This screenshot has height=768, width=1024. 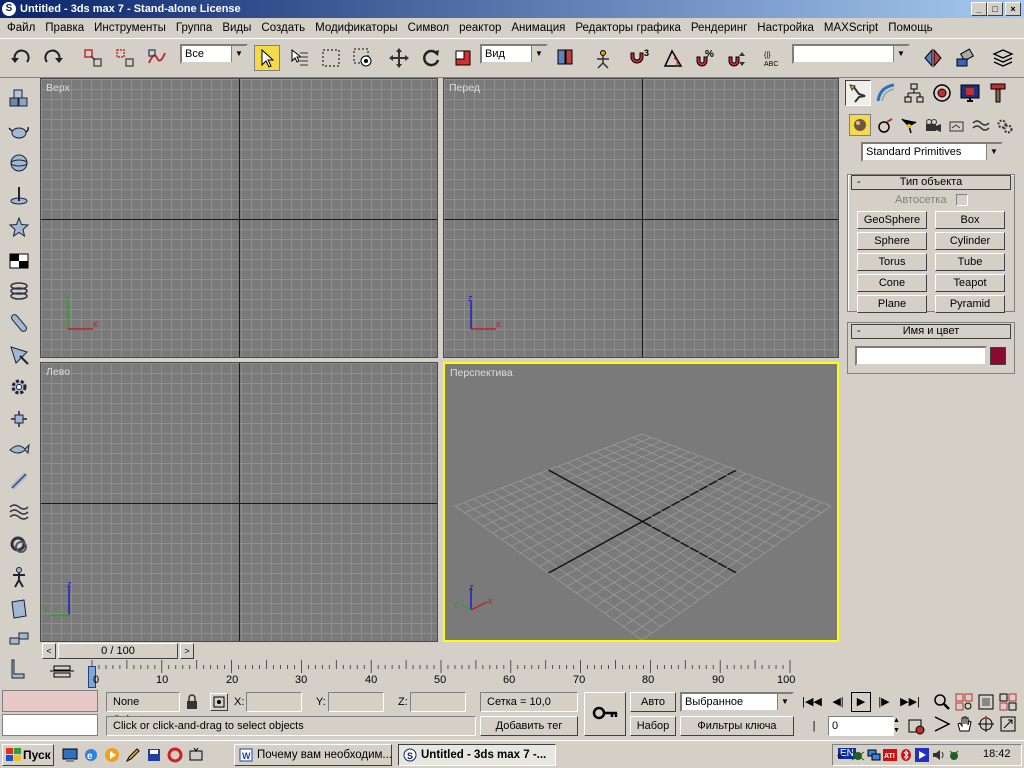 I want to click on unlink-button, so click(x=125, y=58).